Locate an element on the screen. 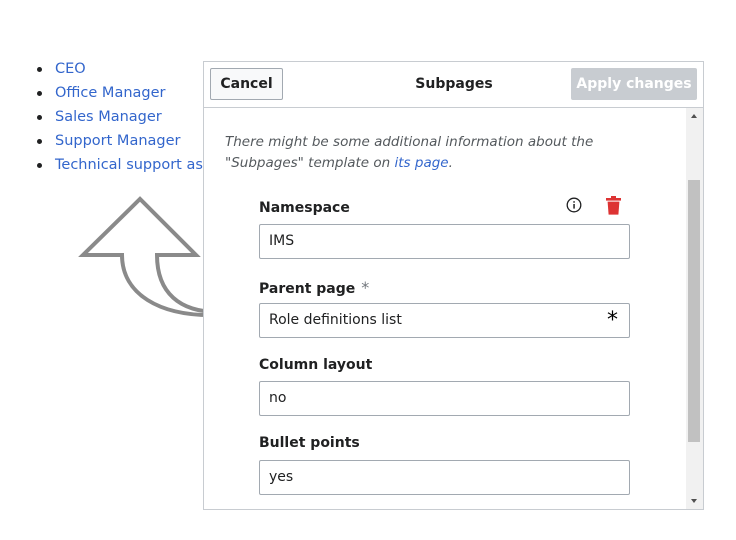  namespace-label: Namespace is located at coordinates (304, 208).